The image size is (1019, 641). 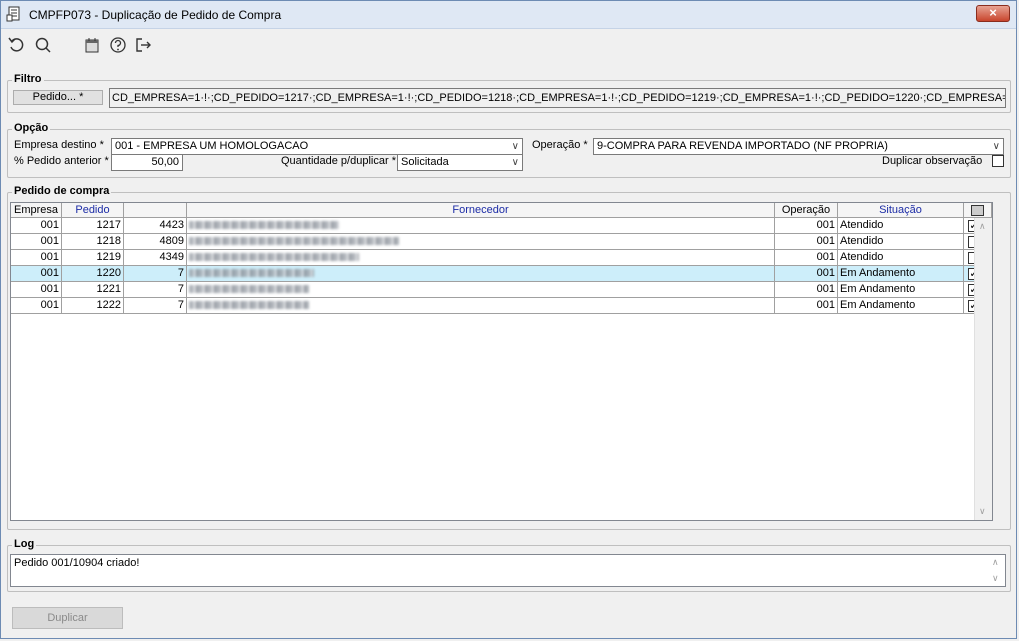 I want to click on col-situacao-header: Situação, so click(x=901, y=210).